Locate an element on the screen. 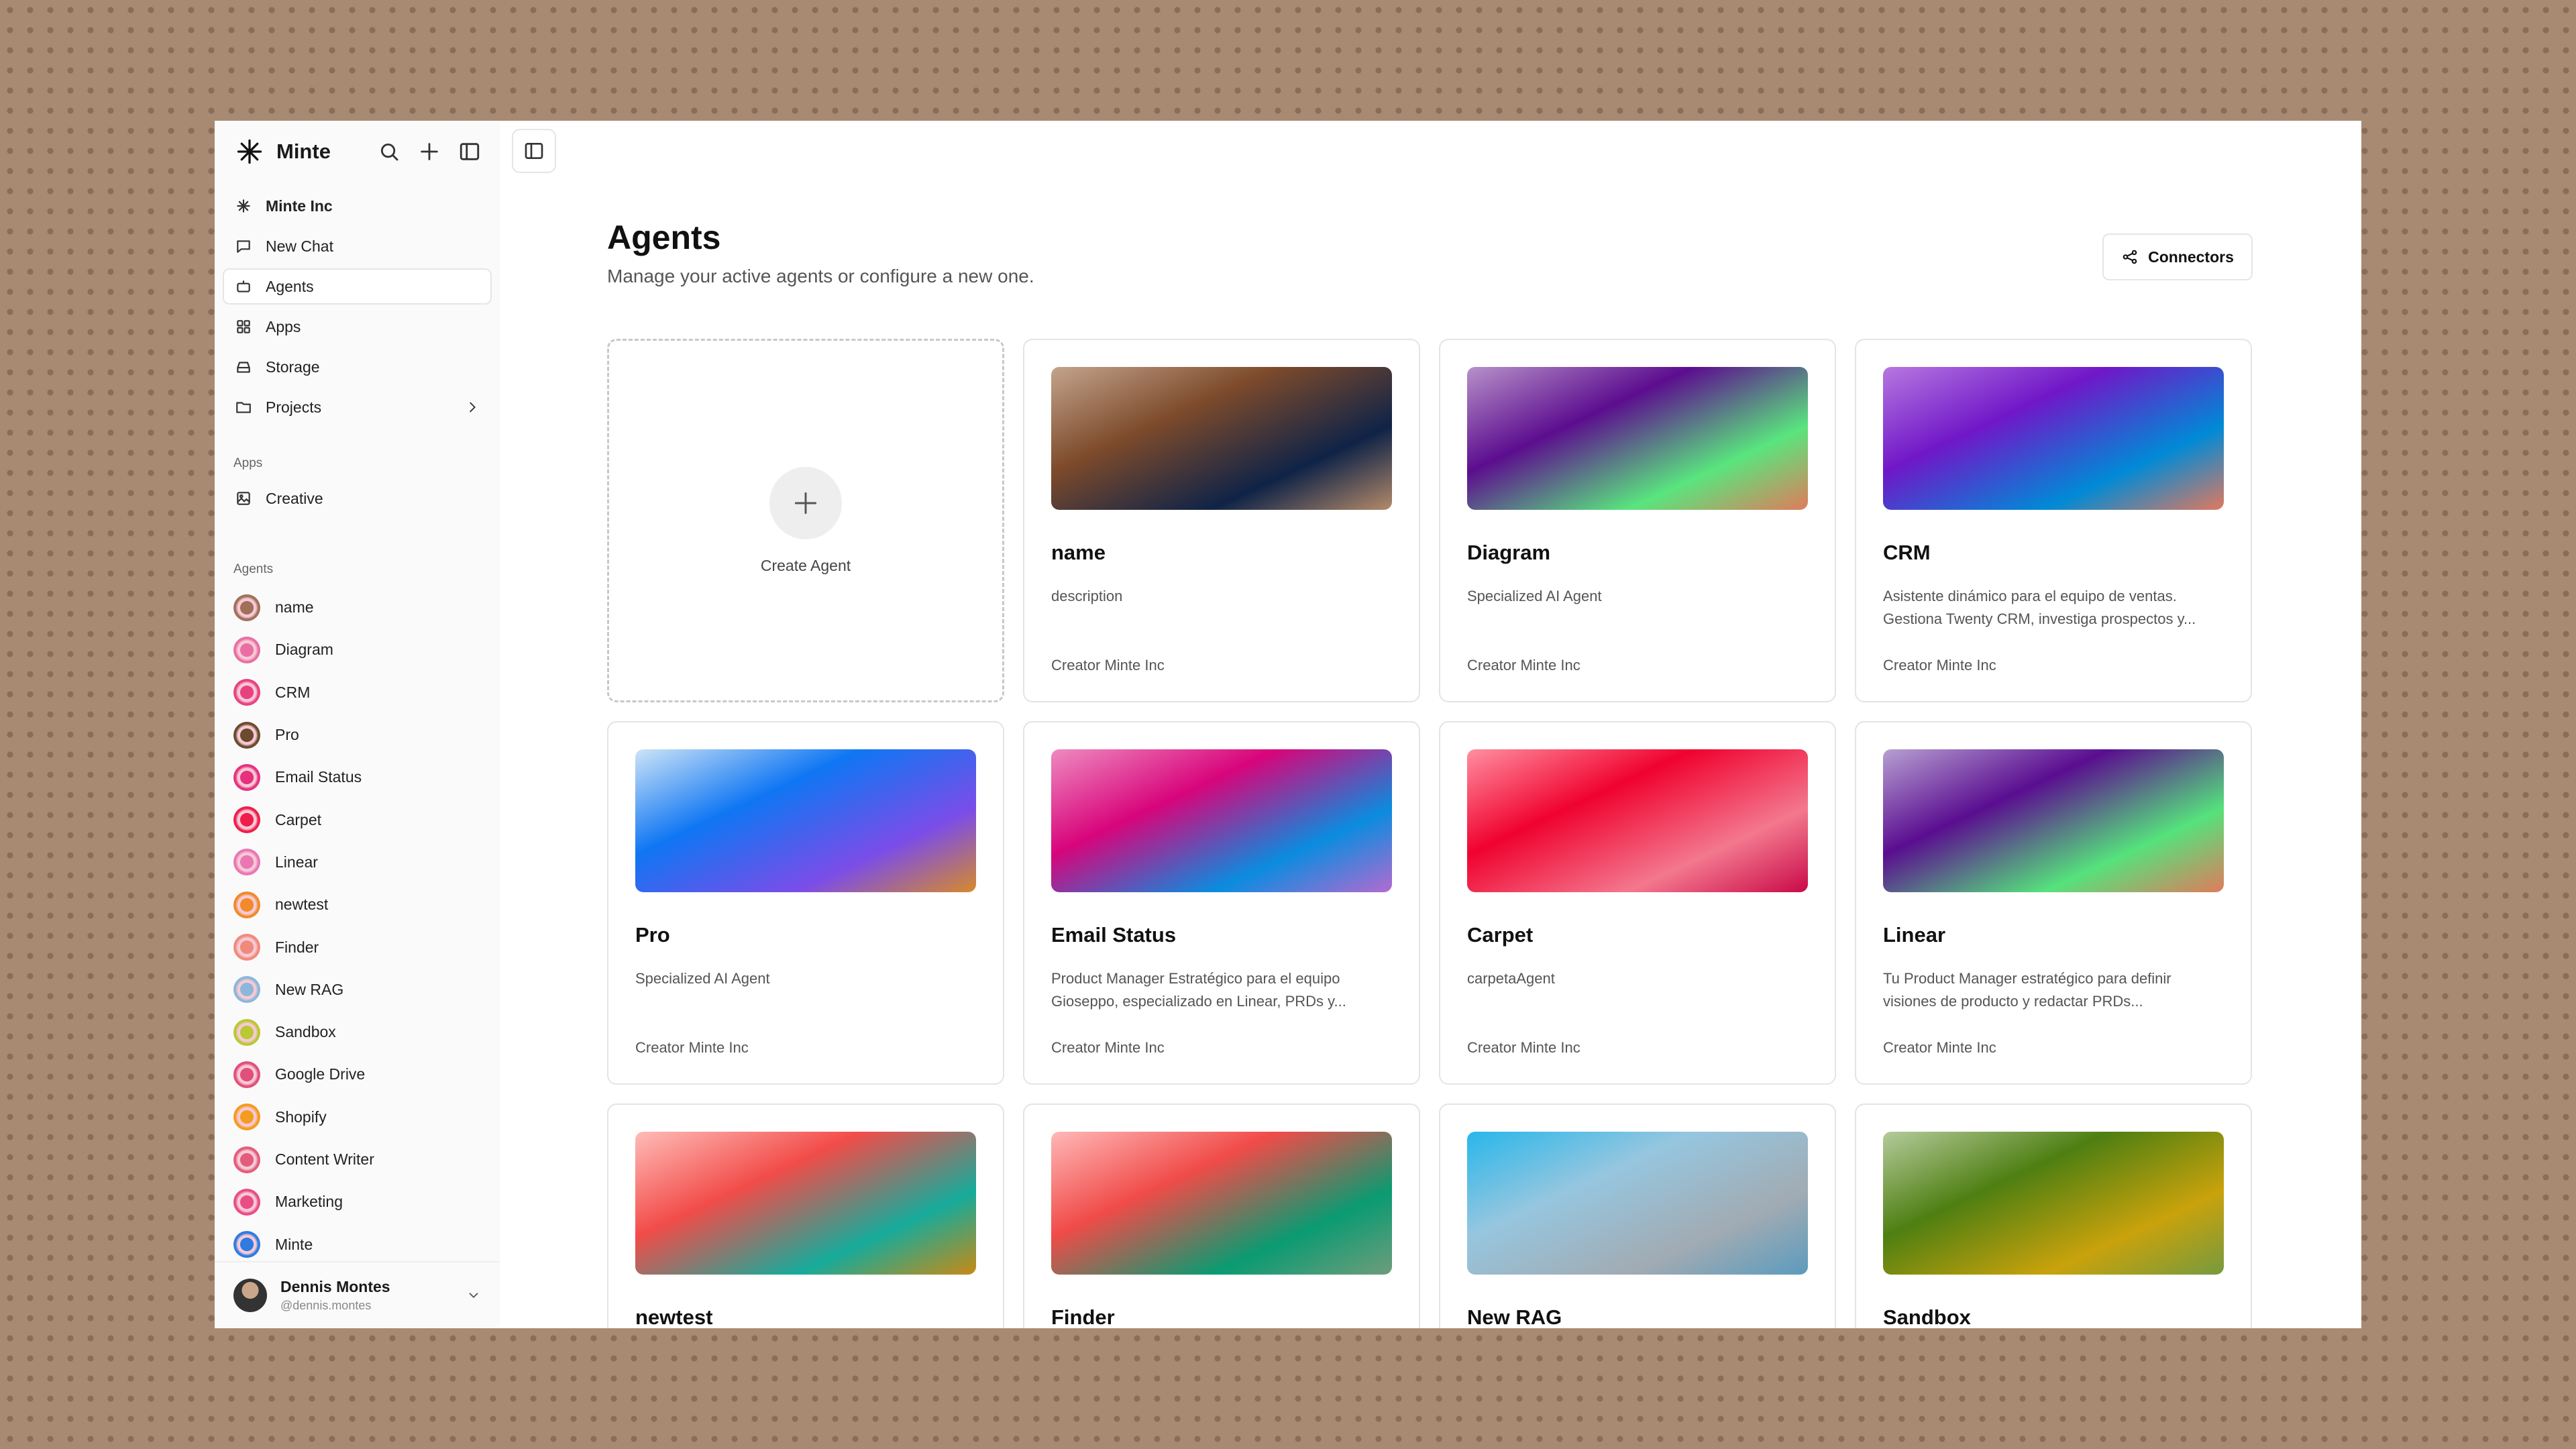 This screenshot has width=2576, height=1449. sidebar-agent-item: Email Status is located at coordinates (357, 777).